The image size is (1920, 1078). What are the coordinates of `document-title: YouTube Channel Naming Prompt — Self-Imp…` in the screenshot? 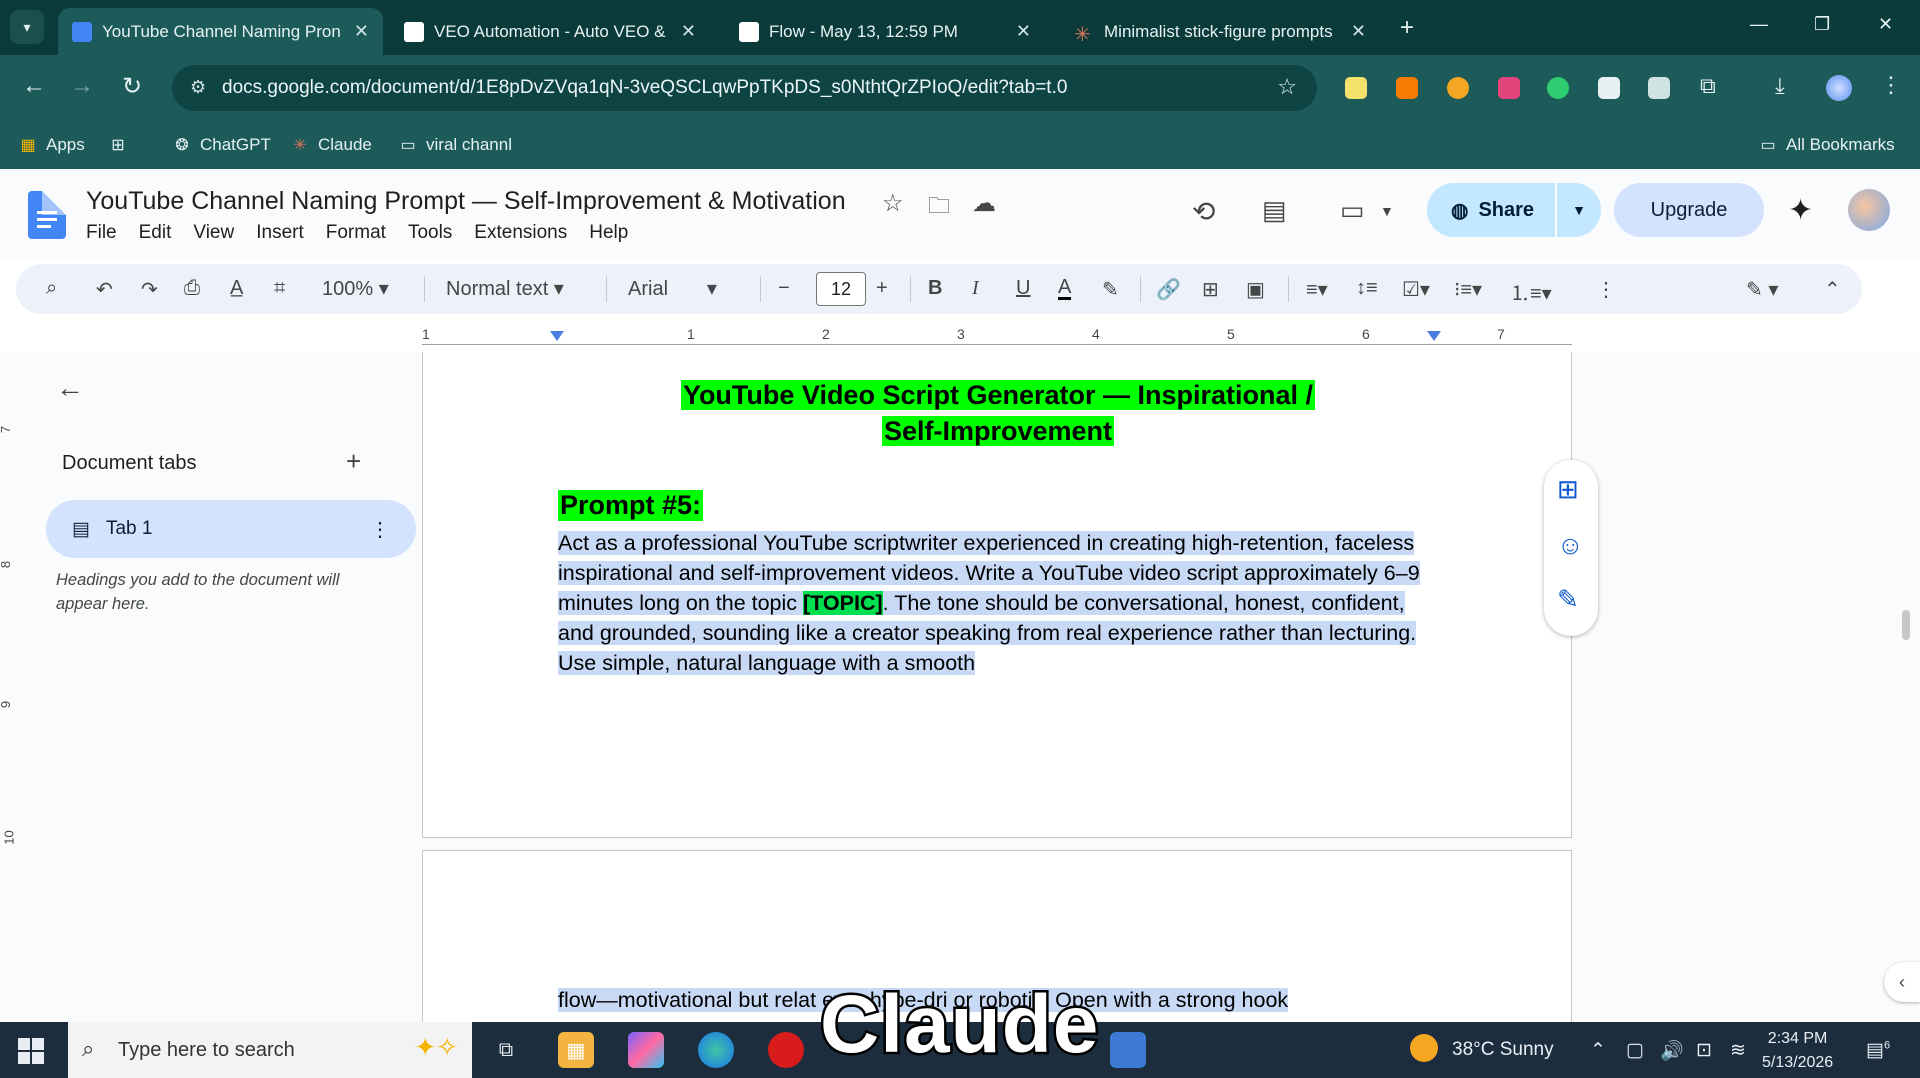 It's located at (466, 201).